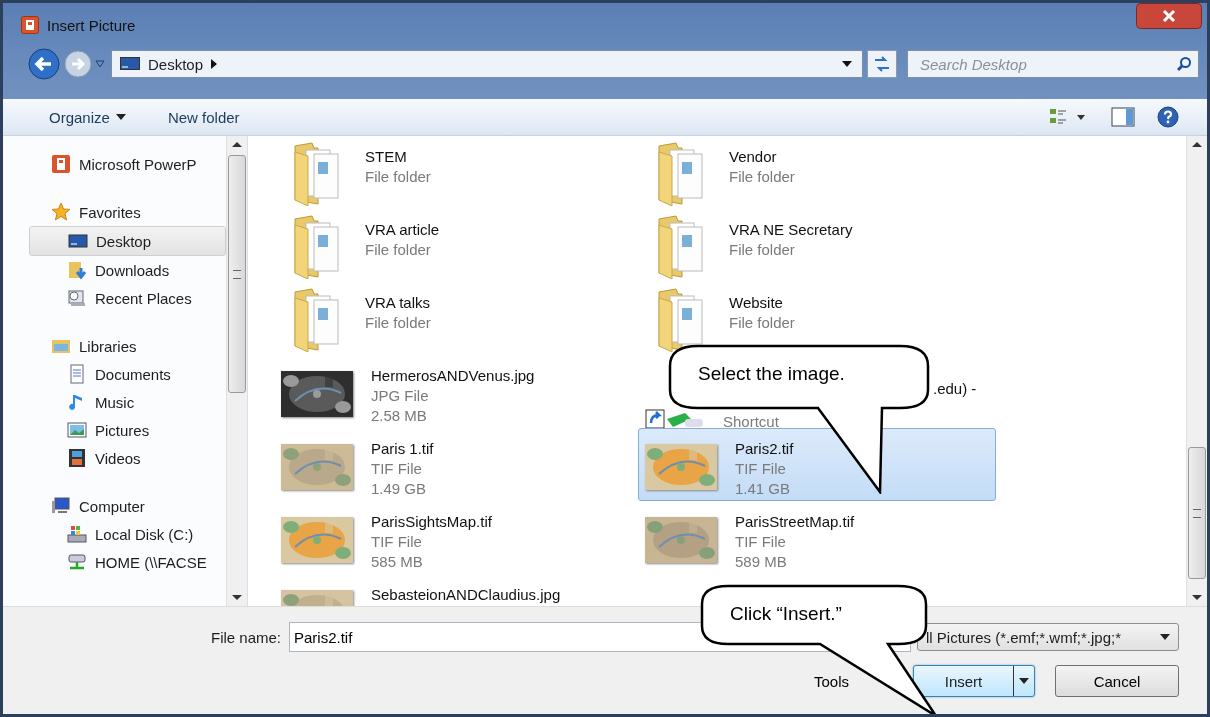  What do you see at coordinates (751, 421) in the screenshot?
I see `file-type: Shortcut` at bounding box center [751, 421].